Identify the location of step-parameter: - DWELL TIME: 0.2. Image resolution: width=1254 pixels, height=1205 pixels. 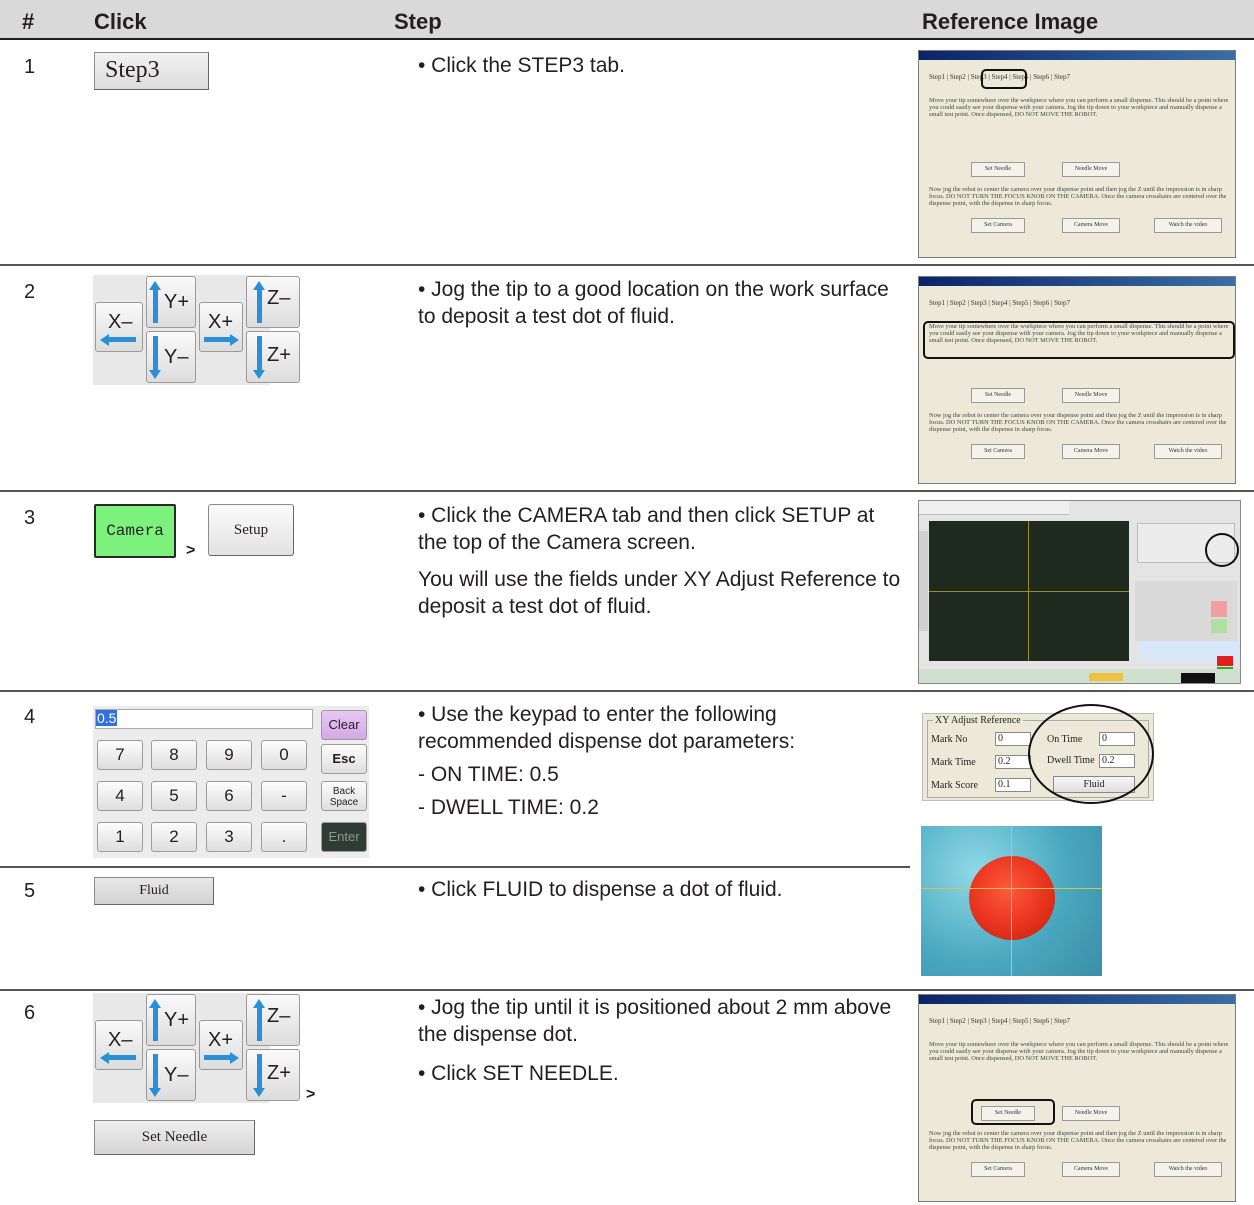
(508, 807).